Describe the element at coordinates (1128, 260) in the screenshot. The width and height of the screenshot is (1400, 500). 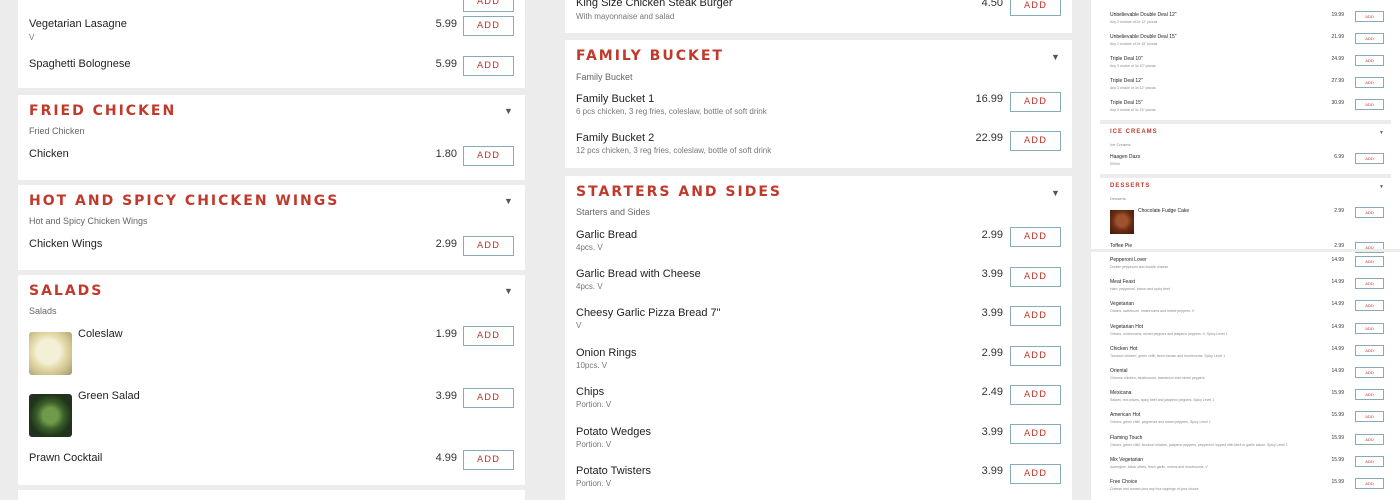
I see `item-name: Pepperoni Lover` at that location.